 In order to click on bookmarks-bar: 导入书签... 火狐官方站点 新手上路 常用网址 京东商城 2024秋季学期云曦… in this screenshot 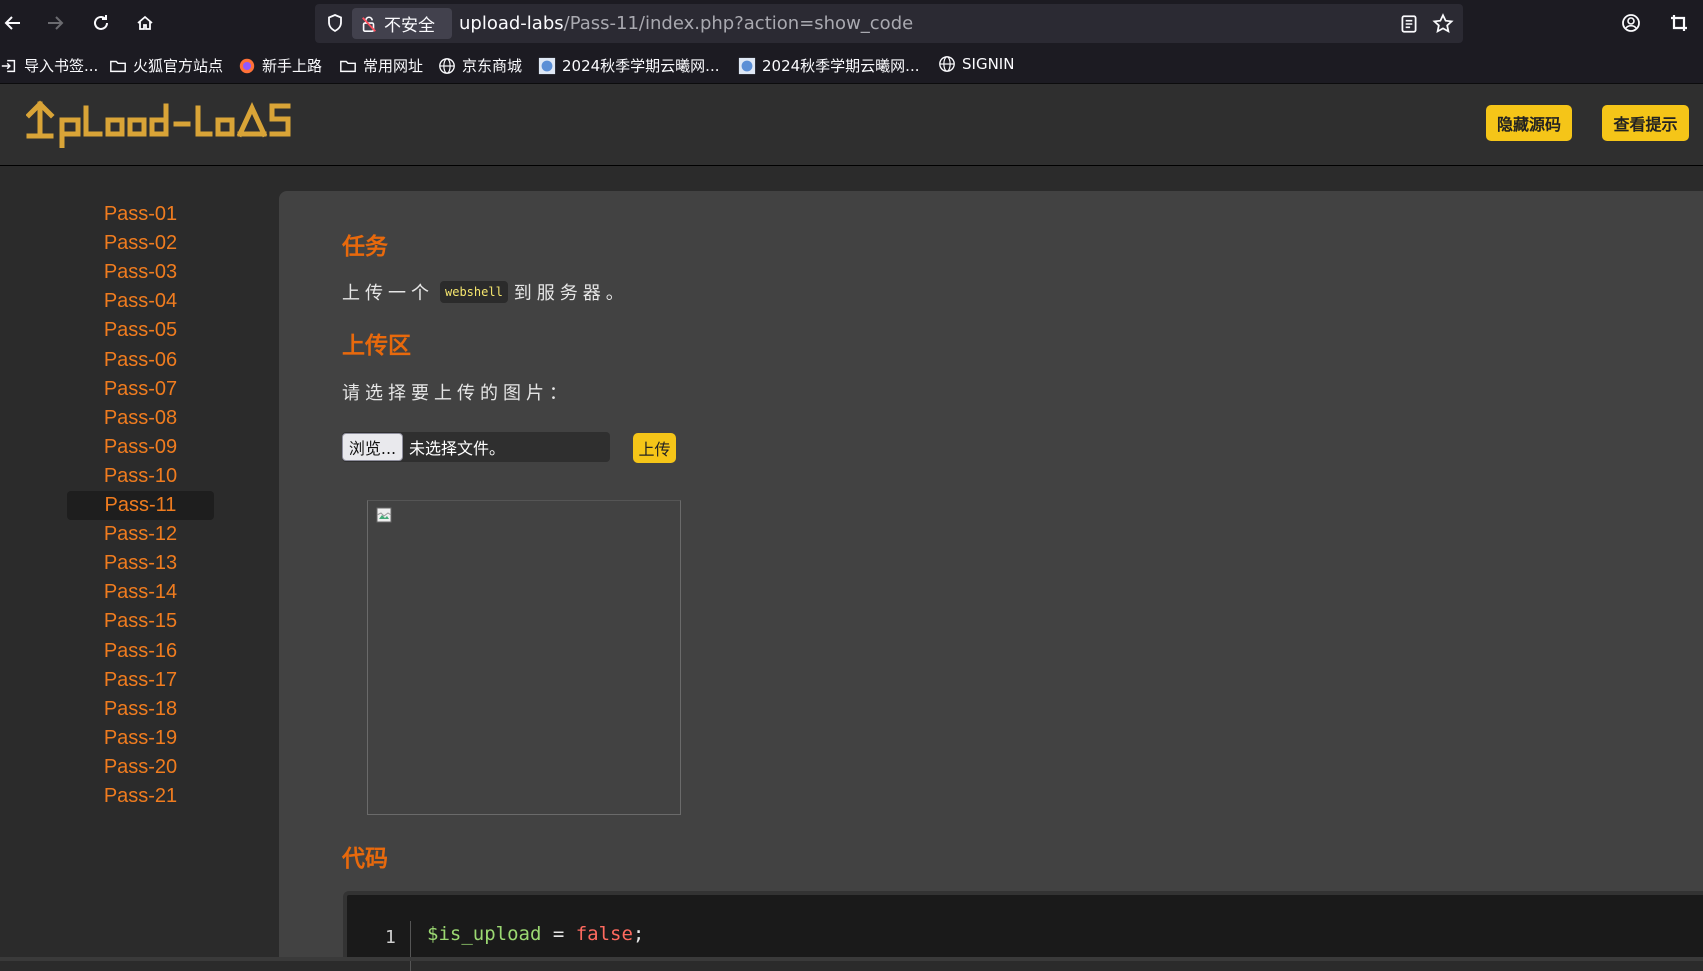, I will do `click(851, 65)`.